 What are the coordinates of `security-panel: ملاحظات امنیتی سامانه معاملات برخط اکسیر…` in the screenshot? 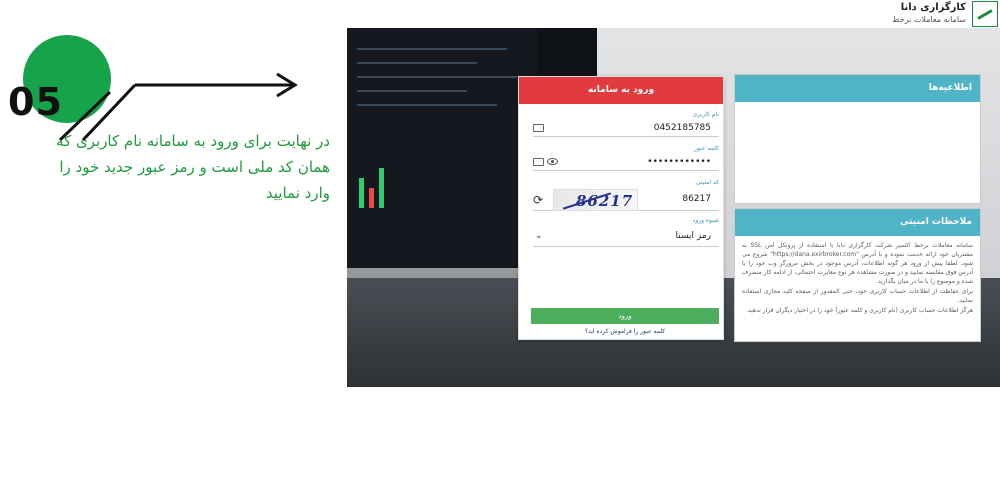 It's located at (857, 275).